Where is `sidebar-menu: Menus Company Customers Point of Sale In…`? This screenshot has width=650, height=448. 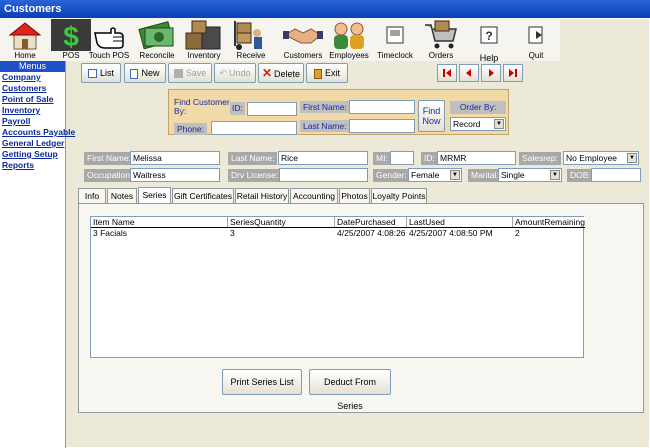 sidebar-menu: Menus Company Customers Point of Sale In… is located at coordinates (37, 254).